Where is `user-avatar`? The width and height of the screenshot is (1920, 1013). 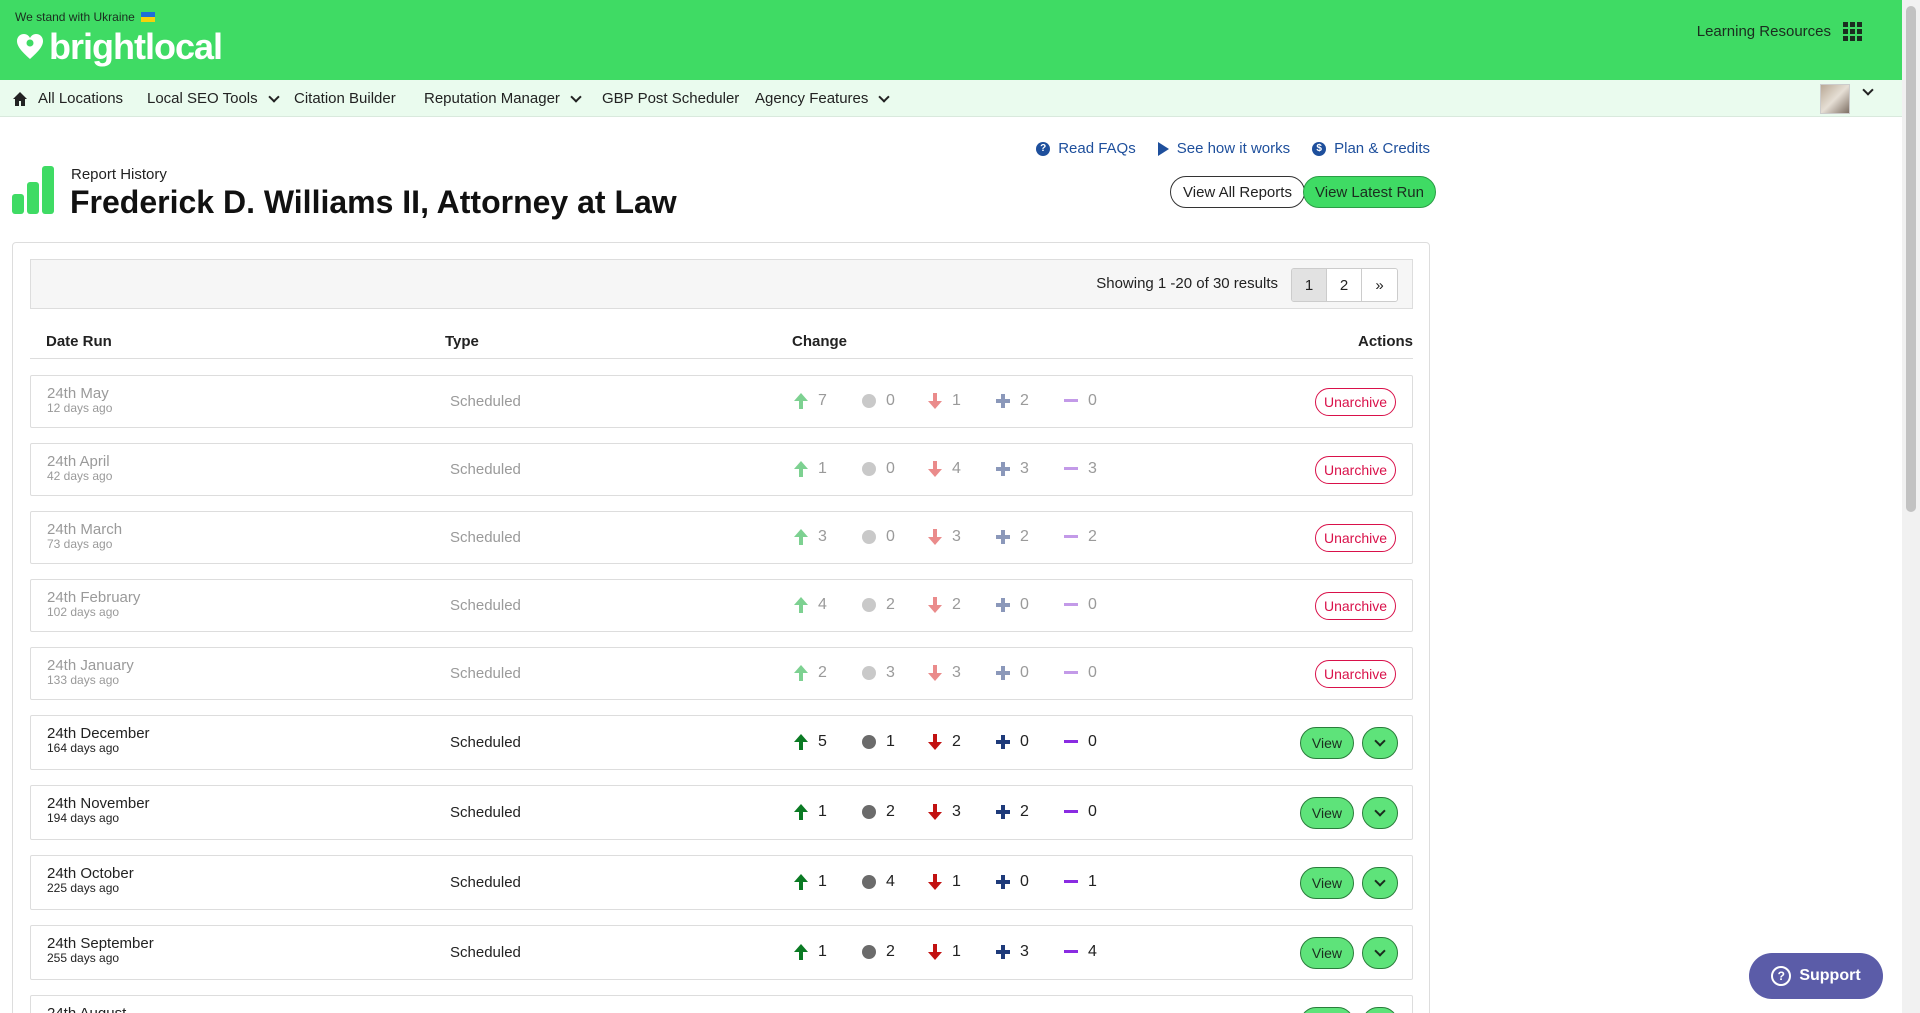 user-avatar is located at coordinates (1835, 99).